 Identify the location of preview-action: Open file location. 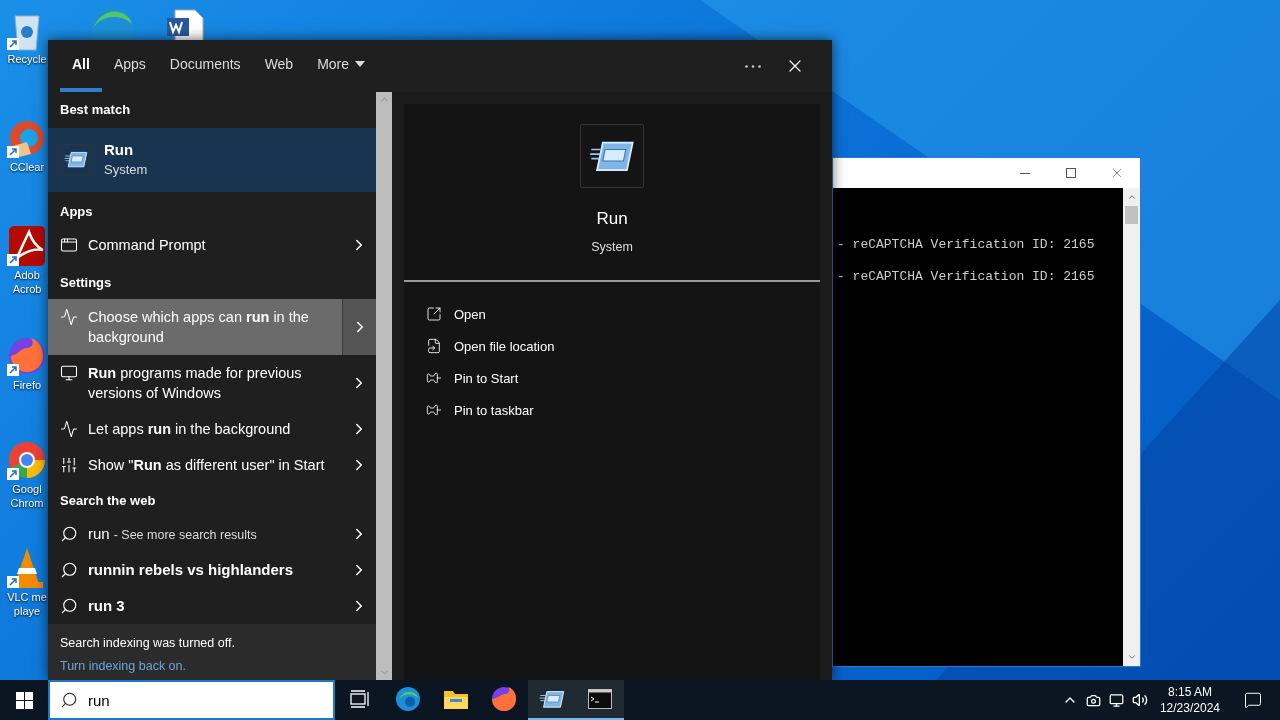
(612, 346).